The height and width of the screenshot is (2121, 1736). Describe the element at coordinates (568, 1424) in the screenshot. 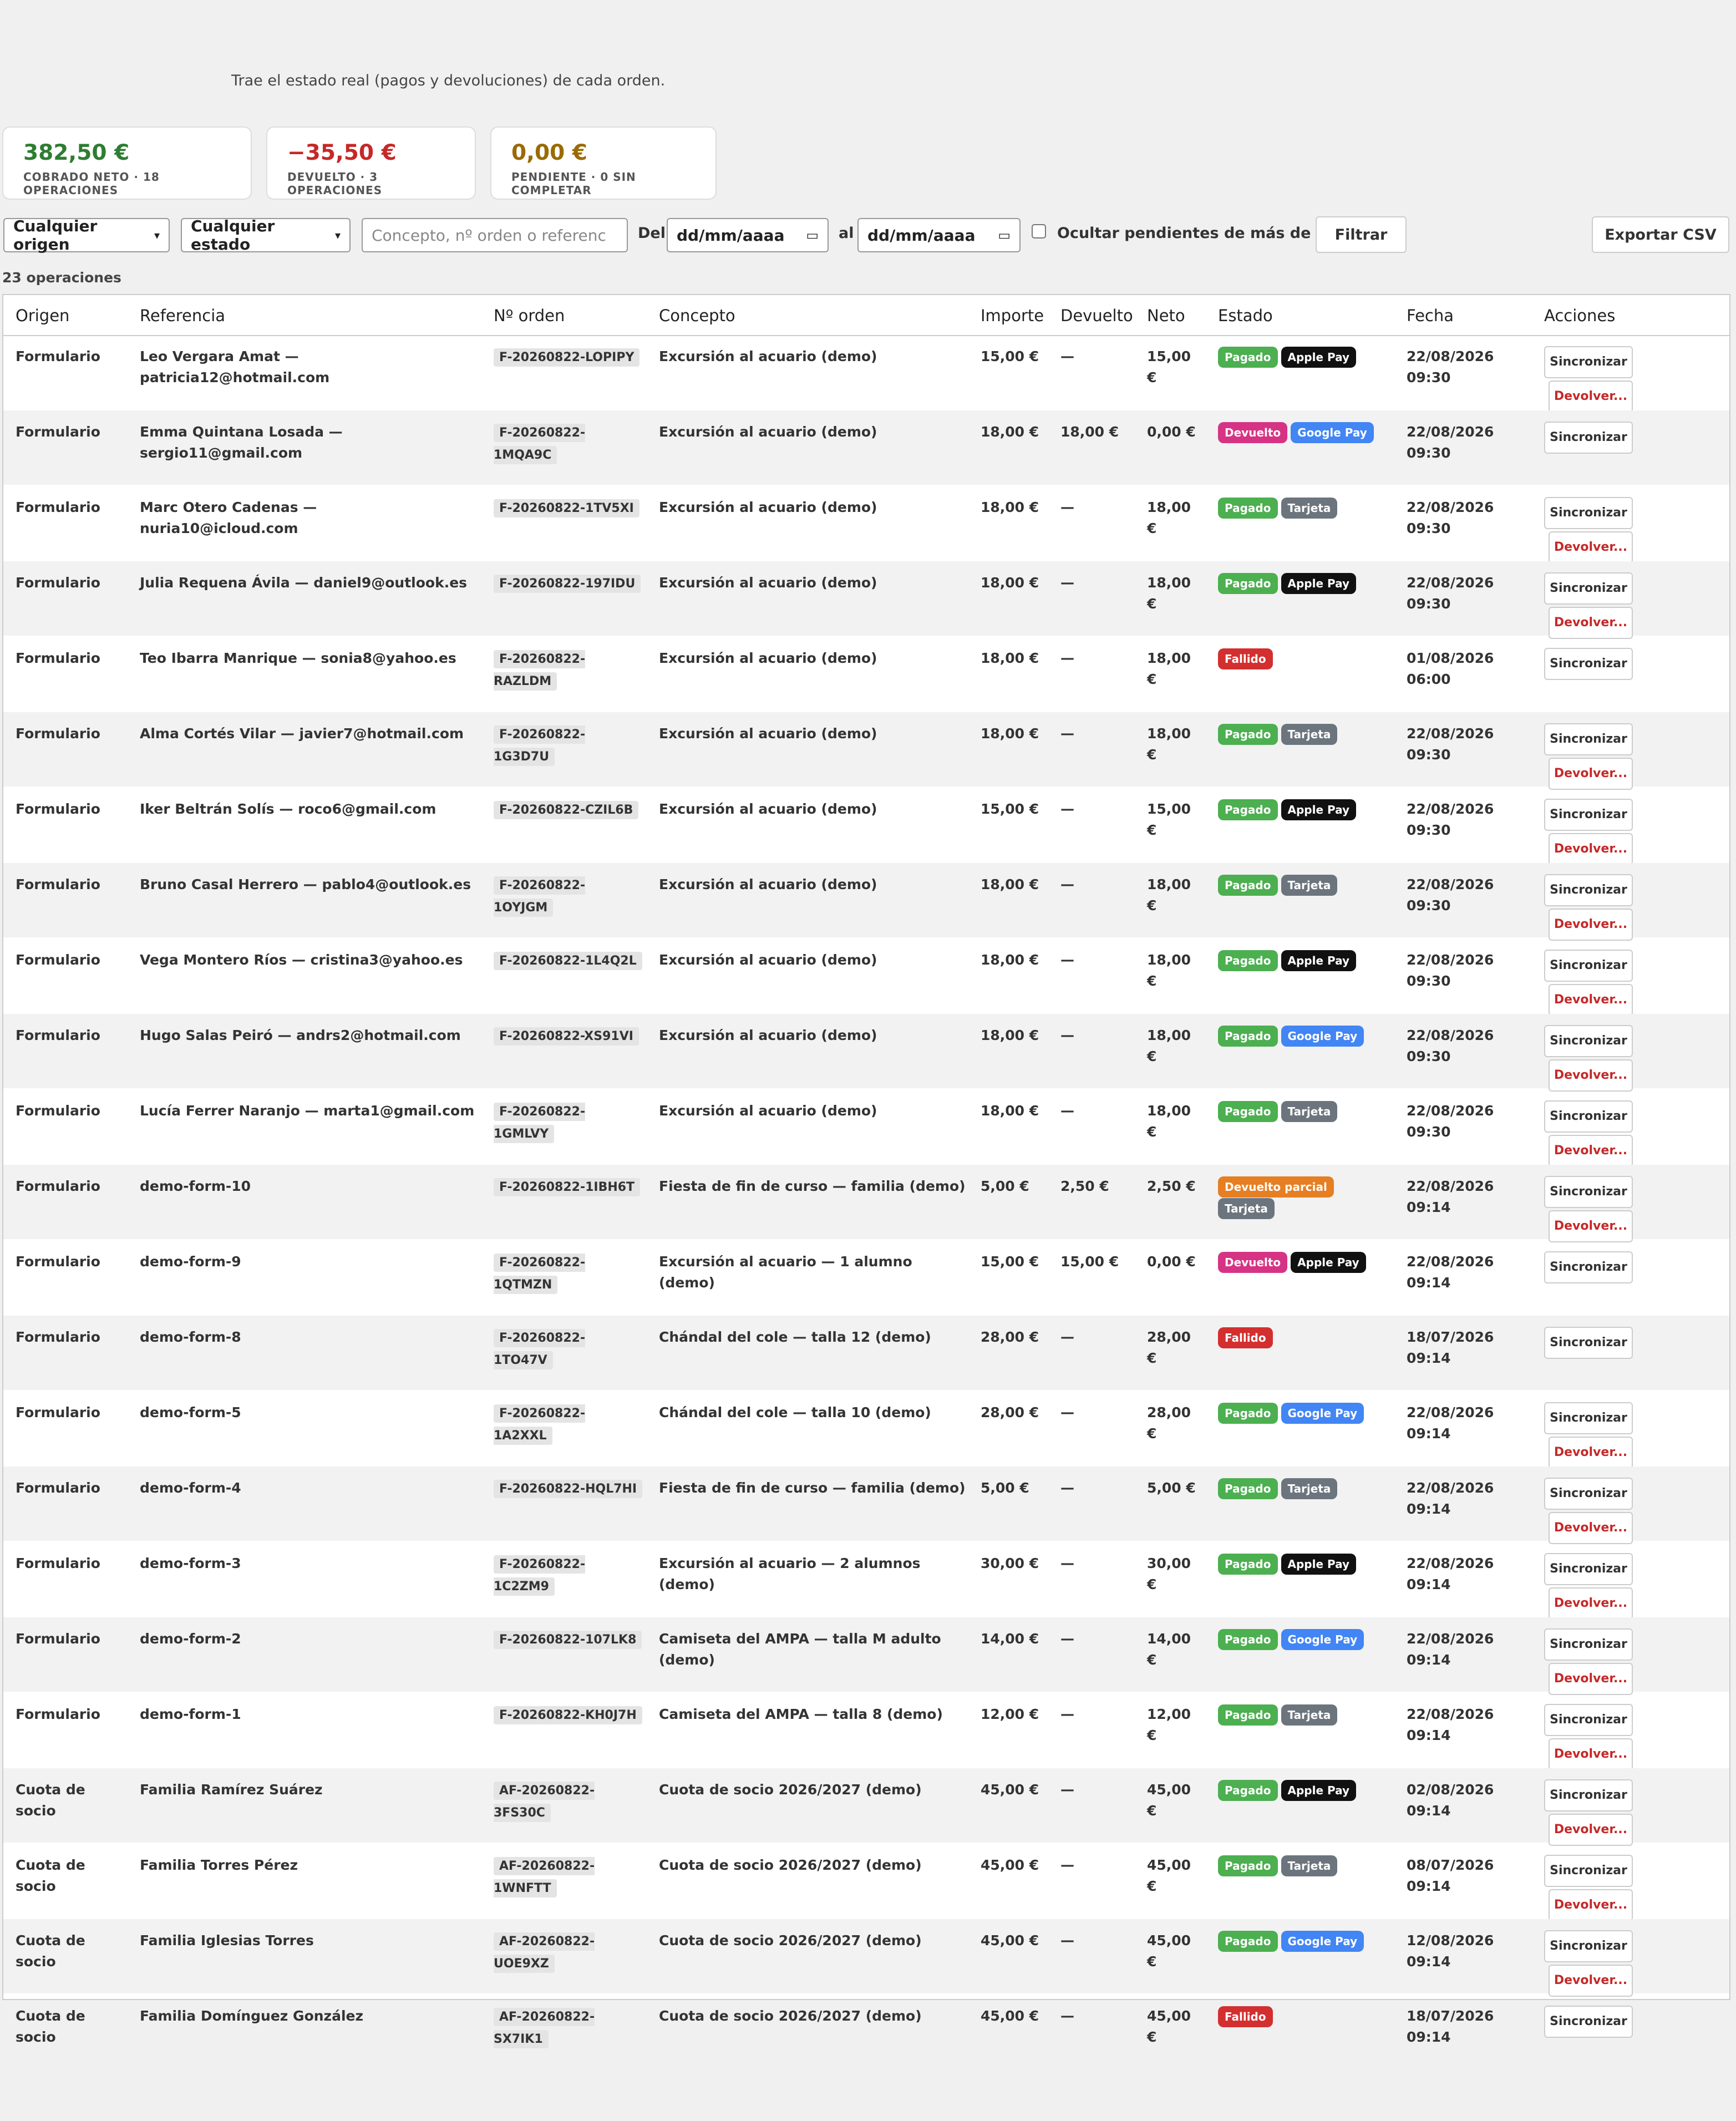

I see `cell-orden: F-20260822-1A2XXL` at that location.